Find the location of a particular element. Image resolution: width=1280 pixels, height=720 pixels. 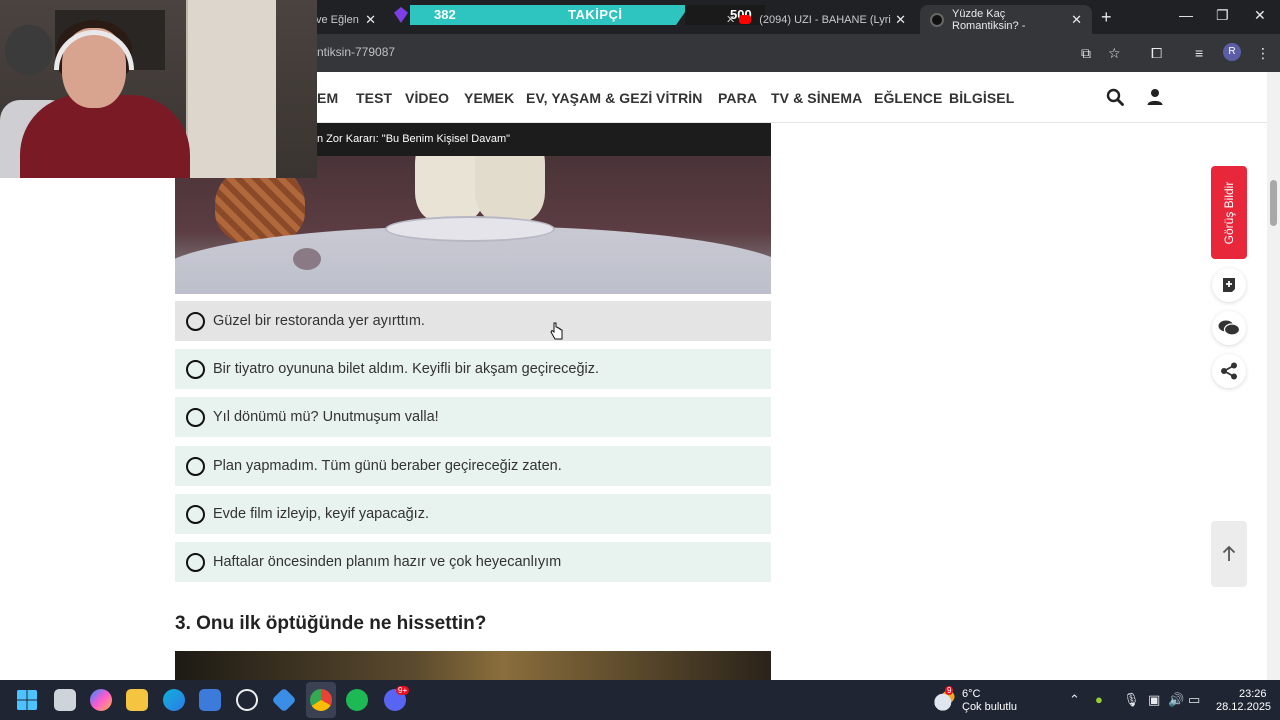

plate-illustration is located at coordinates (470, 229).